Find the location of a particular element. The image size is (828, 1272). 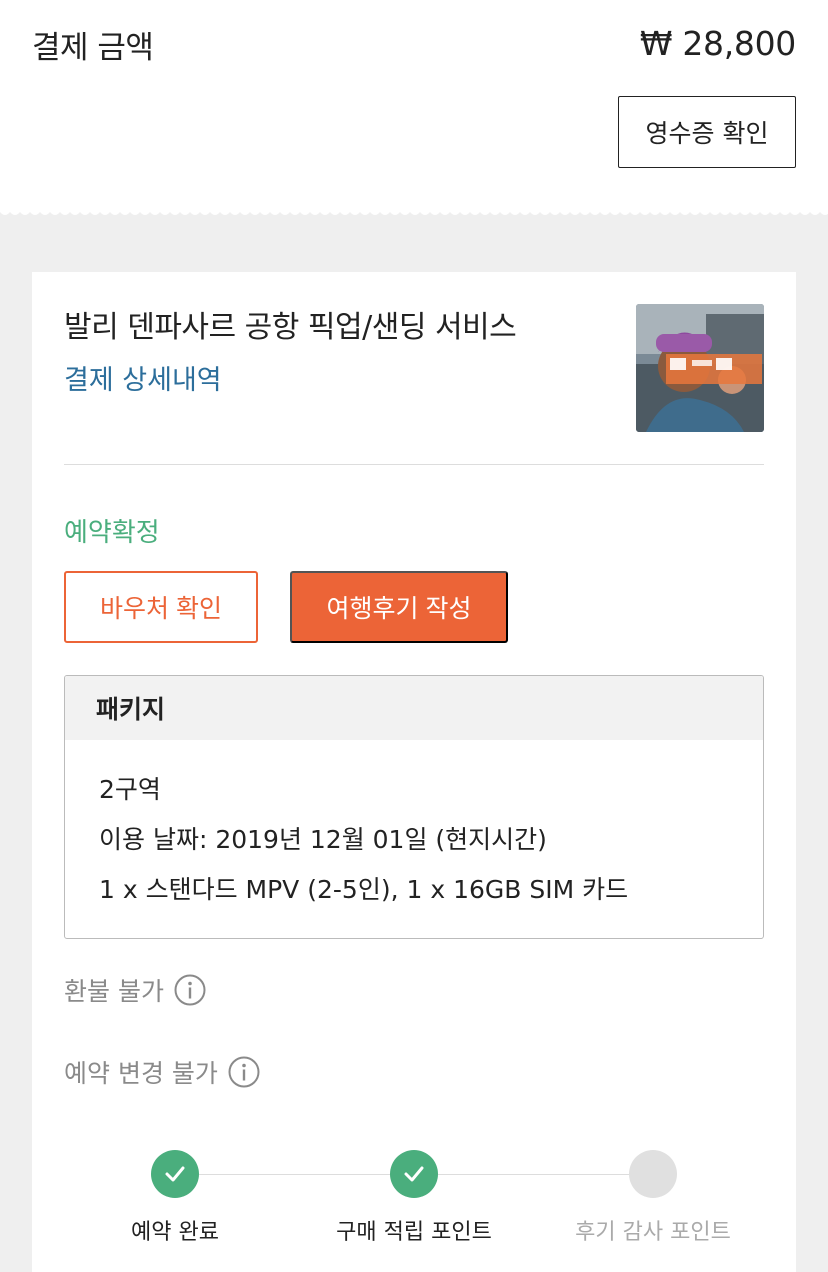

package-date: 이용 날짜: 2019년 12월 01일 (현지시간) is located at coordinates (323, 839).